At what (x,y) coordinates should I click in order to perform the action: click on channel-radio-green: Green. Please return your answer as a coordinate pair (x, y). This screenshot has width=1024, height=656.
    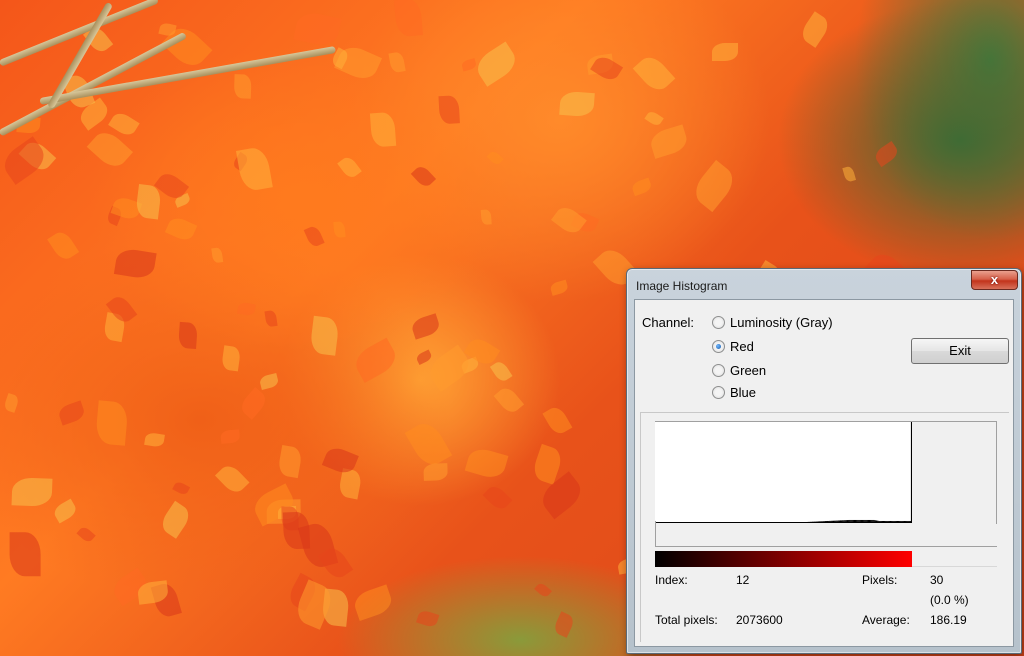
    Looking at the image, I should click on (739, 370).